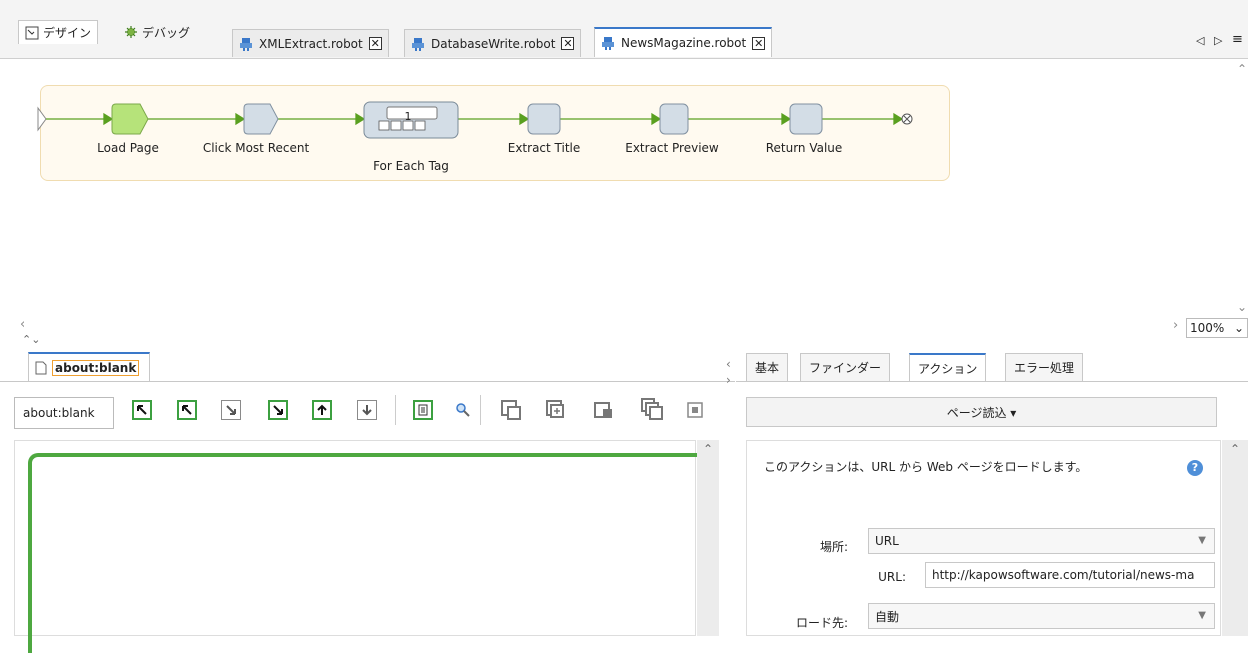 The height and width of the screenshot is (653, 1248). Describe the element at coordinates (833, 547) in the screenshot. I see `location-label: 場所:` at that location.